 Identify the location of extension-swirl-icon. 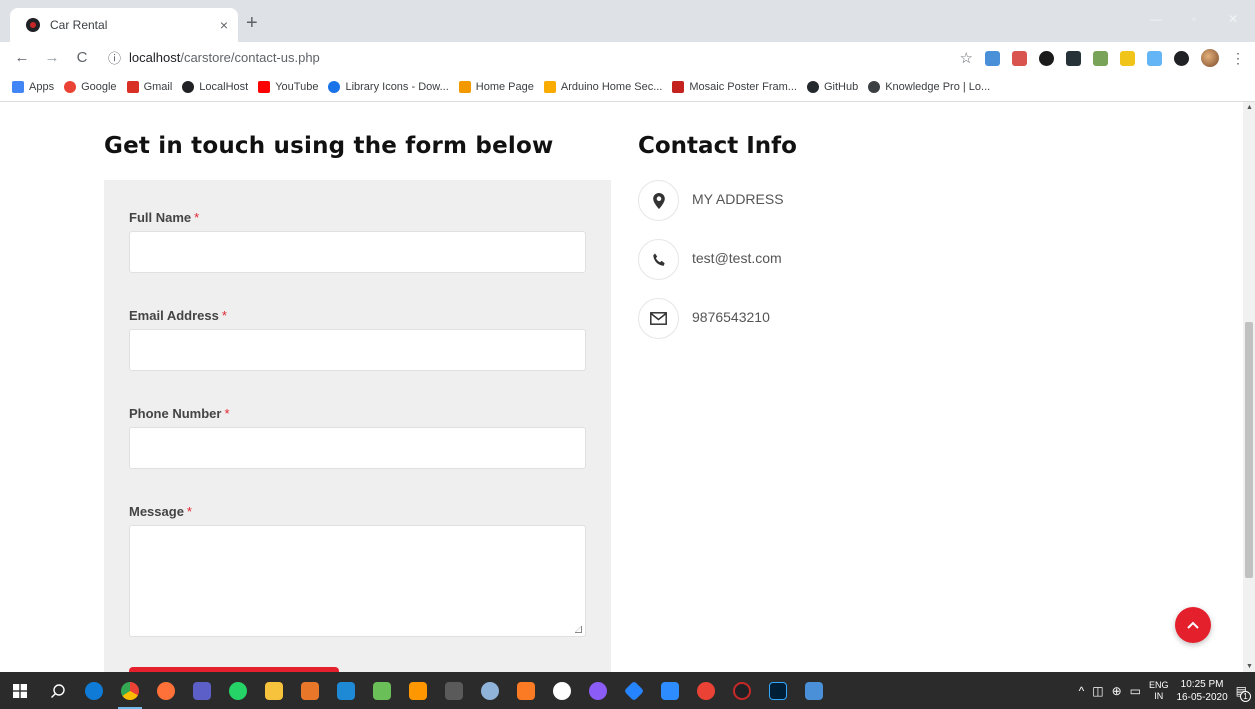
(1154, 58).